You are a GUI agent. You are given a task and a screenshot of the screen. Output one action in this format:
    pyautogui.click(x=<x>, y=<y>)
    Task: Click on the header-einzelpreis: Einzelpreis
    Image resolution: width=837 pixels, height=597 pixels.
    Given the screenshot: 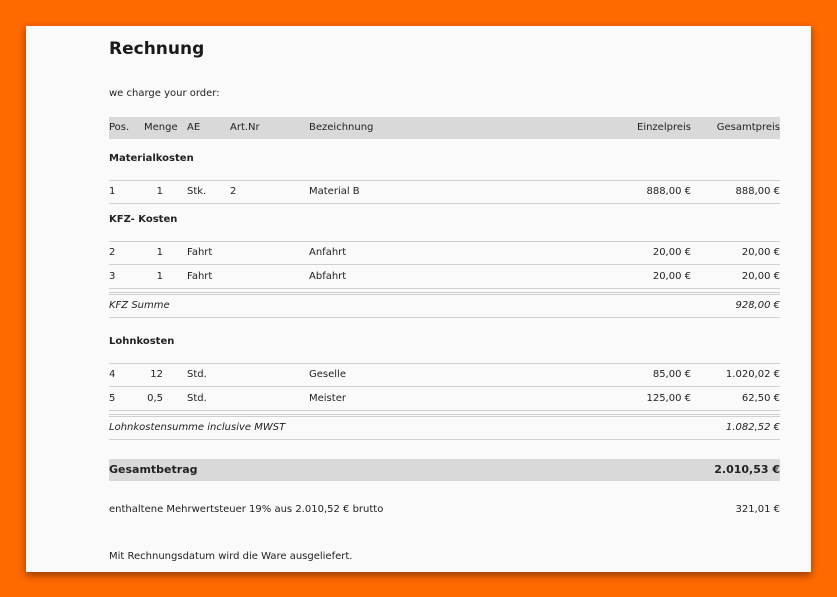 What is the action you would take?
    pyautogui.click(x=664, y=127)
    